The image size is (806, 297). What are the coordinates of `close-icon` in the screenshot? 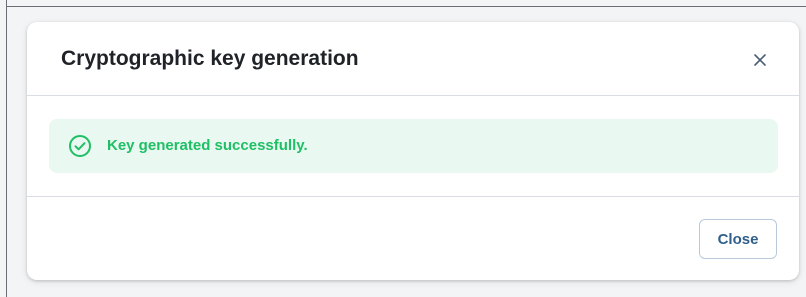 It's located at (760, 60).